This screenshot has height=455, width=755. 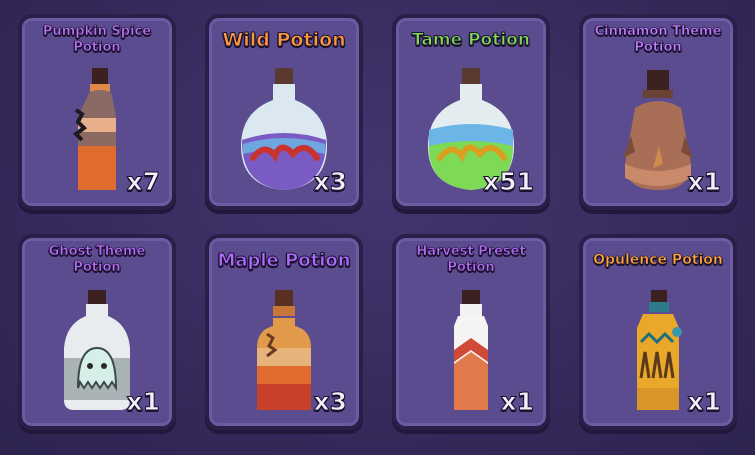 What do you see at coordinates (471, 40) in the screenshot?
I see `potion-name: Tame Potion` at bounding box center [471, 40].